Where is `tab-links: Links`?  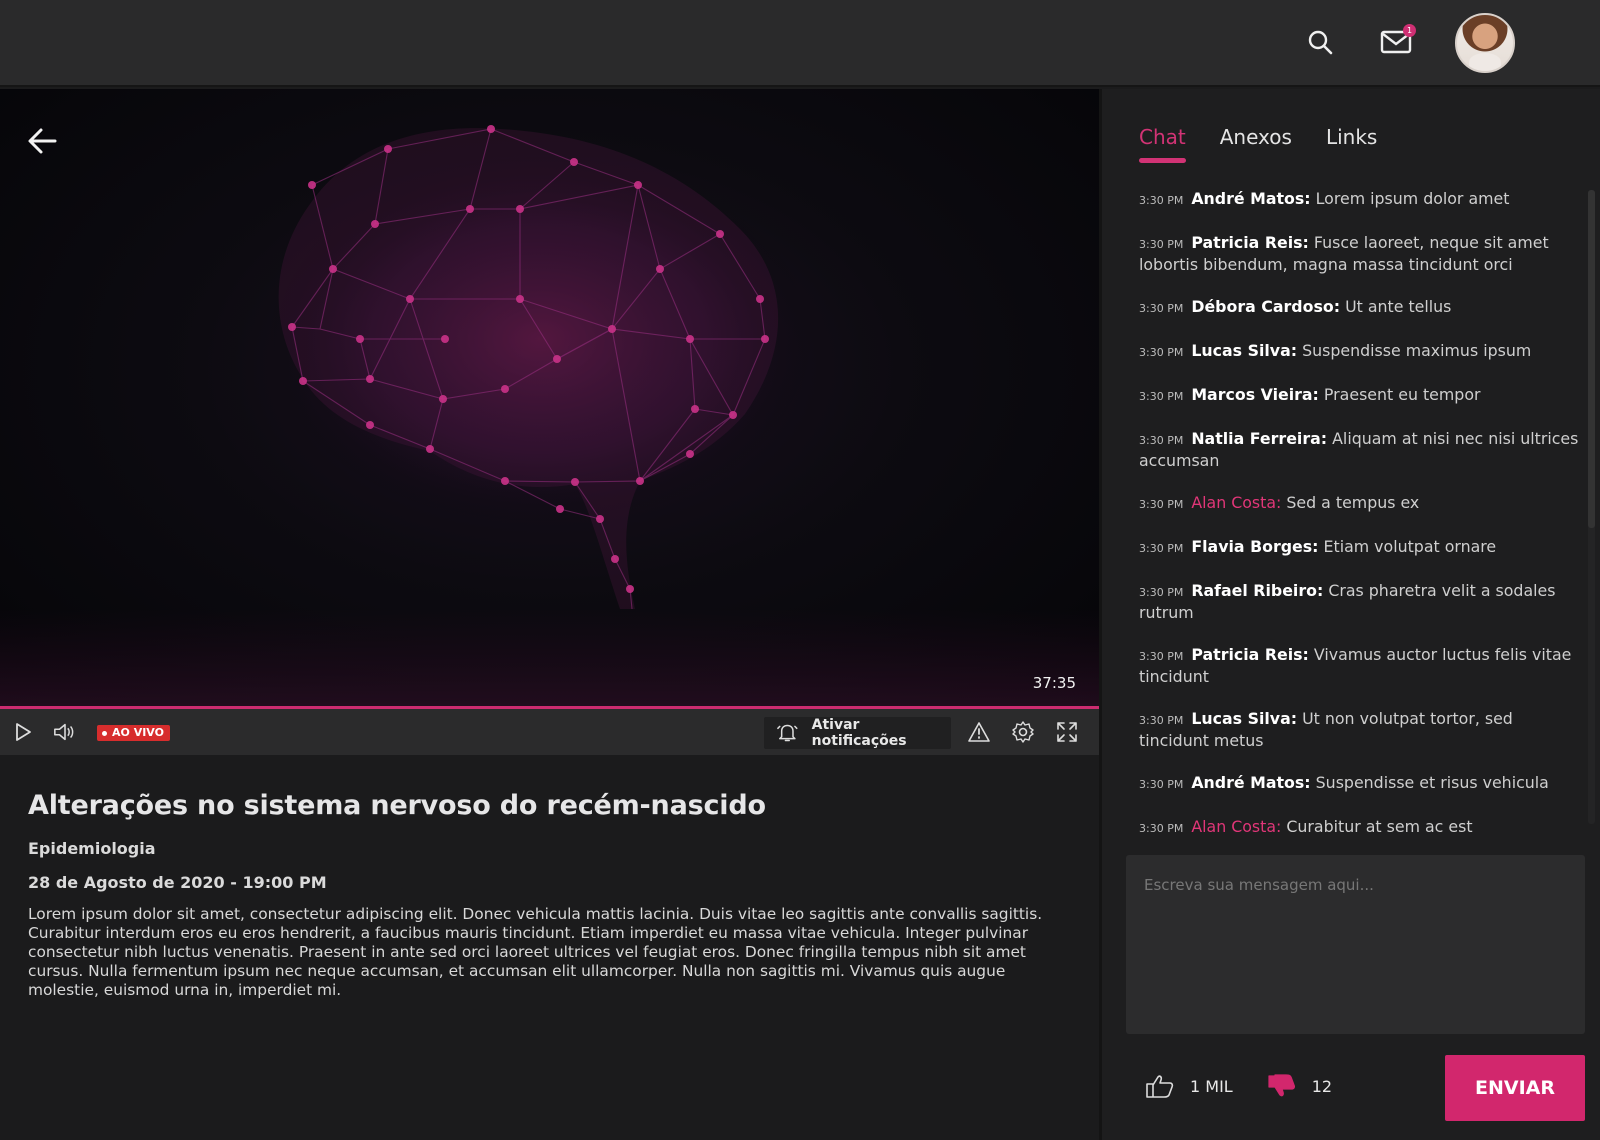 tab-links: Links is located at coordinates (1351, 144).